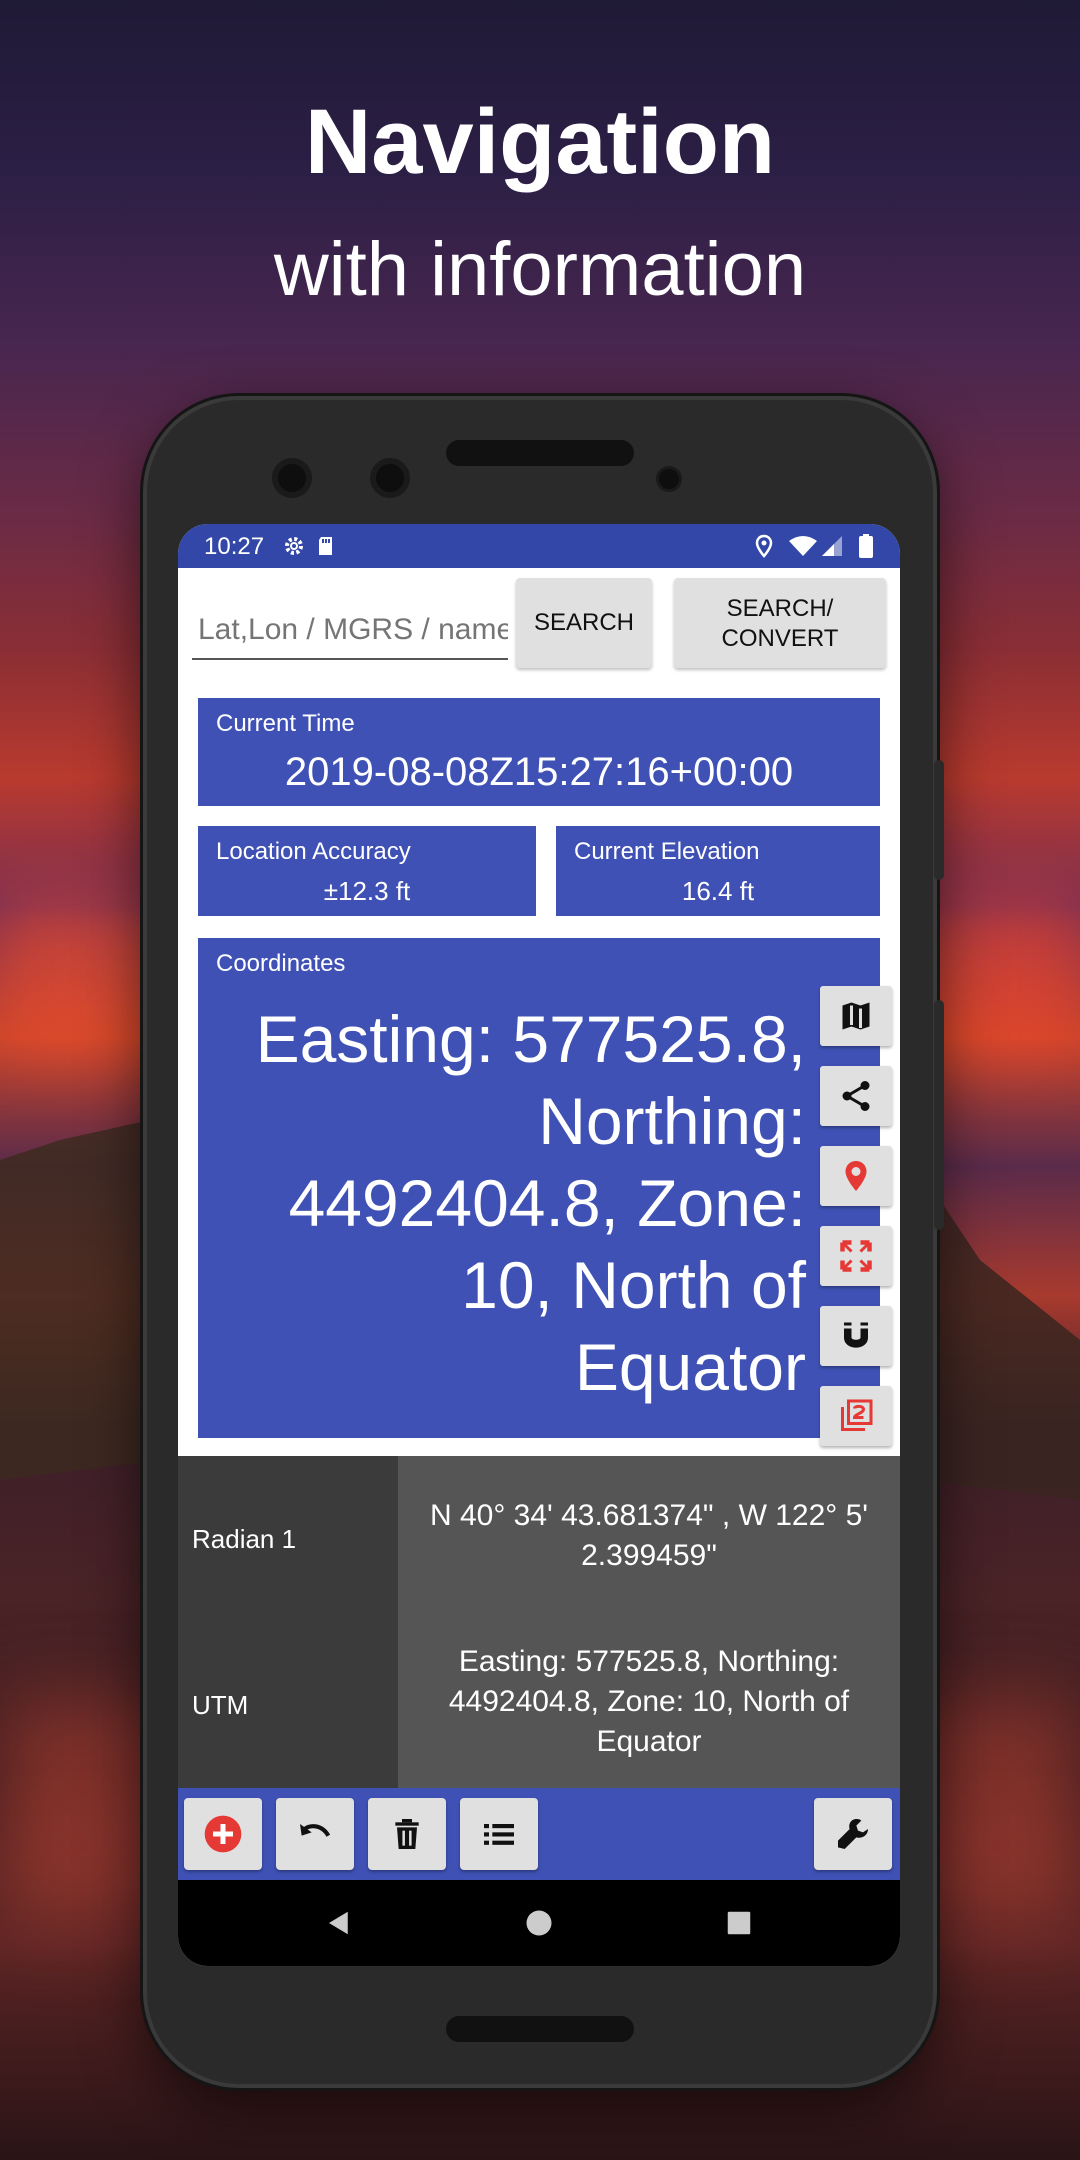 The width and height of the screenshot is (1080, 2160). Describe the element at coordinates (367, 871) in the screenshot. I see `location-accuracy-card: Location Accuracy ±12.3 ft` at that location.